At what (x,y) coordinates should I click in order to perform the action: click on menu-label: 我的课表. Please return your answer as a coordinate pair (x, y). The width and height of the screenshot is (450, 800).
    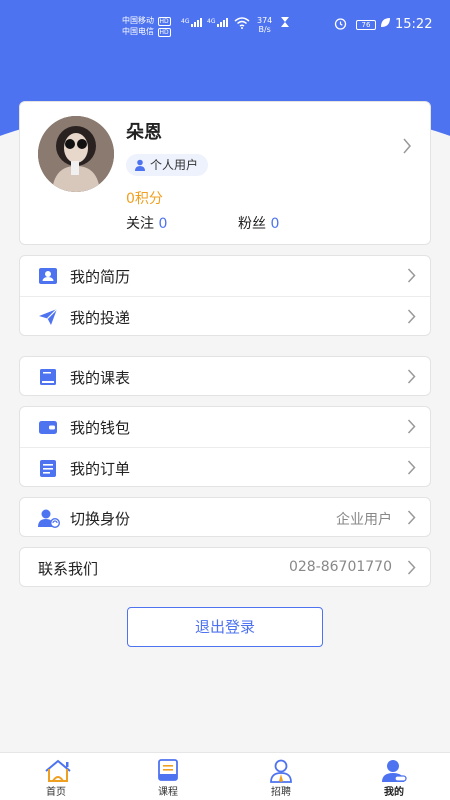
    Looking at the image, I should click on (100, 378).